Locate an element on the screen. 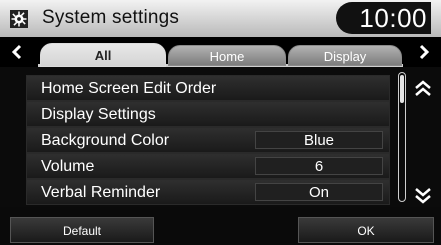 The image size is (441, 245). scrollbar-thumb is located at coordinates (402, 89).